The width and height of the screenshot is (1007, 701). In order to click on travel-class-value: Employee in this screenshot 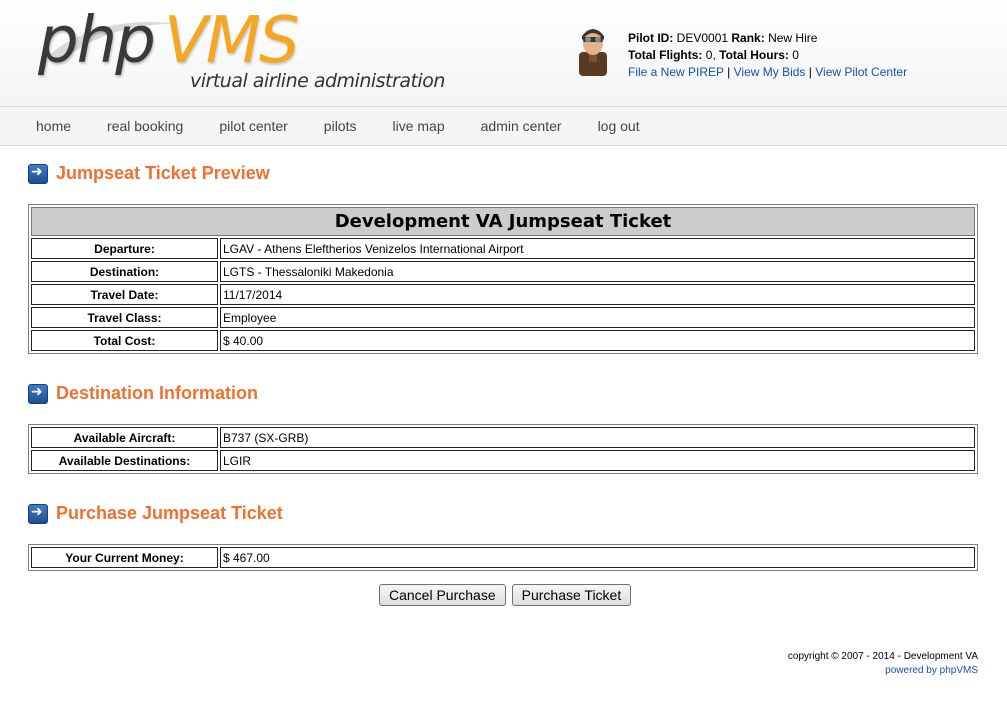, I will do `click(597, 317)`.